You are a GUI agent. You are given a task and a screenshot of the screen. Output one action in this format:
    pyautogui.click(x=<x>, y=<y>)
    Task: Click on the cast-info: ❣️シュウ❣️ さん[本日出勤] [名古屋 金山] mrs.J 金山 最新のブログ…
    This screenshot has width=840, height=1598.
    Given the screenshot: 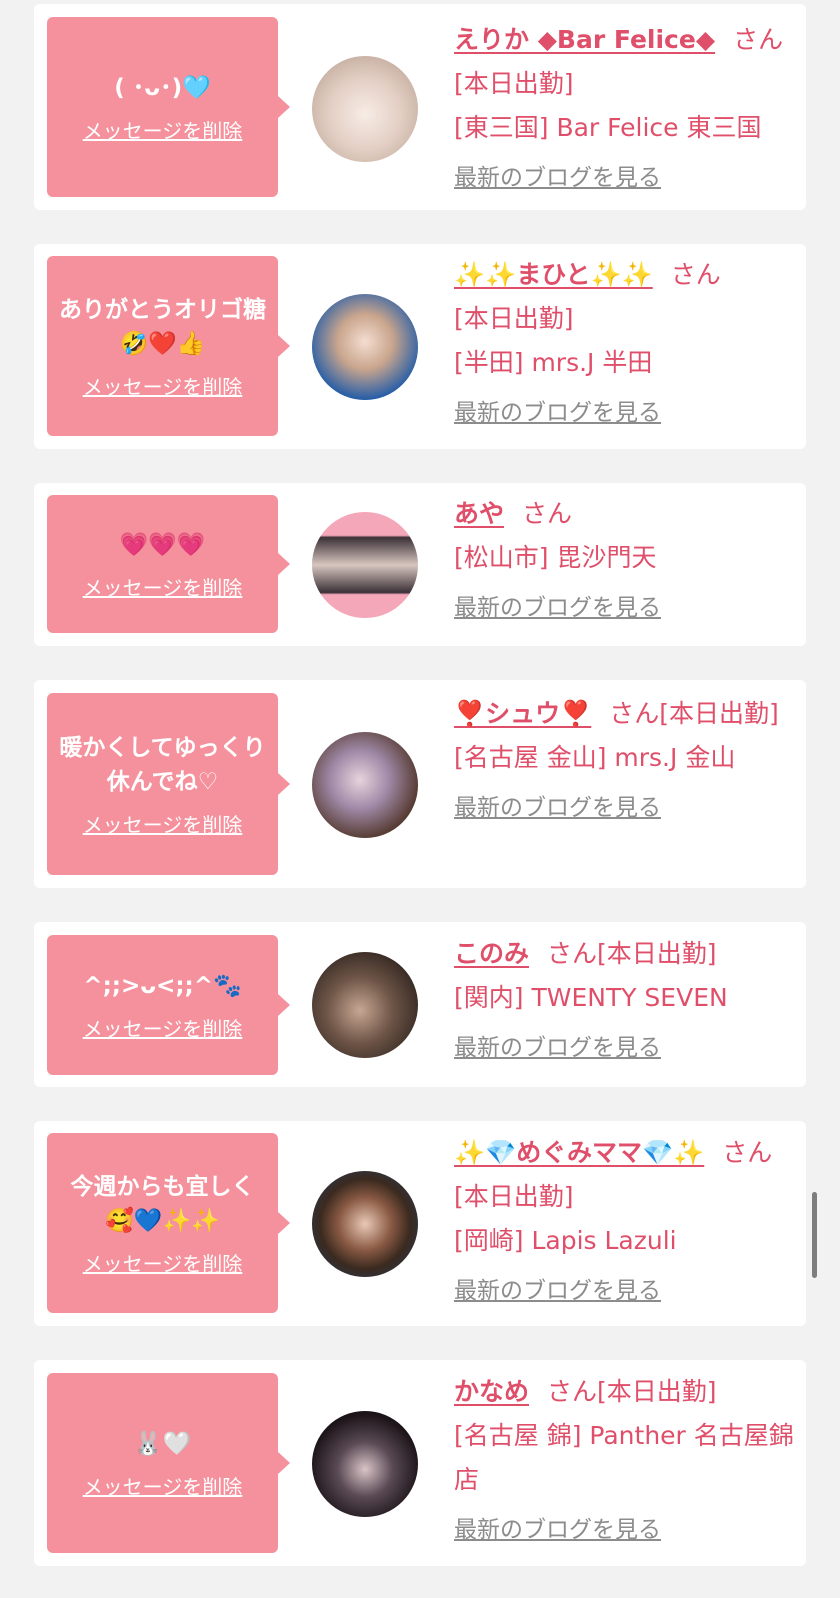 What is the action you would take?
    pyautogui.click(x=624, y=761)
    